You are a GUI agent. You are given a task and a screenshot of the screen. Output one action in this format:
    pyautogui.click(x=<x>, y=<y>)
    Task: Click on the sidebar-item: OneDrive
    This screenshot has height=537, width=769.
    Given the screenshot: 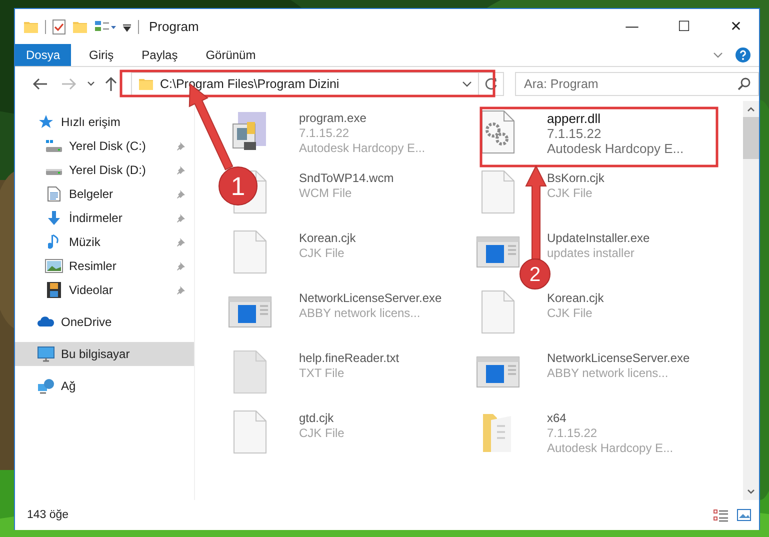 What is the action you would take?
    pyautogui.click(x=104, y=322)
    